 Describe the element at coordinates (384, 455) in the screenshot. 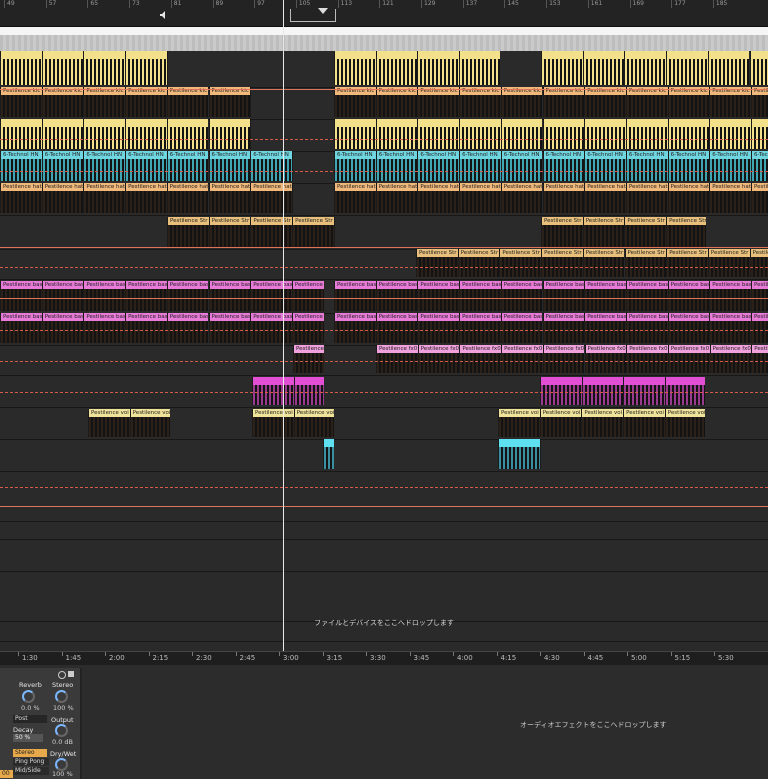

I see `track-lane` at that location.